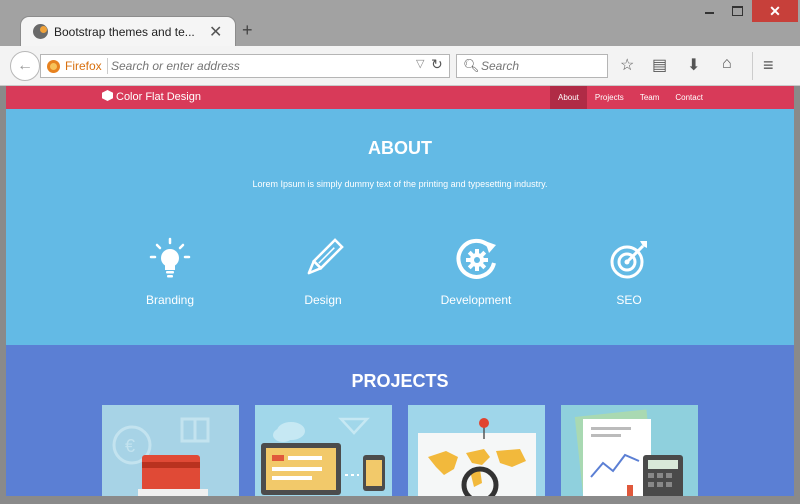 This screenshot has height=504, width=800. I want to click on bookmark-star-icon: ☆, so click(627, 65).